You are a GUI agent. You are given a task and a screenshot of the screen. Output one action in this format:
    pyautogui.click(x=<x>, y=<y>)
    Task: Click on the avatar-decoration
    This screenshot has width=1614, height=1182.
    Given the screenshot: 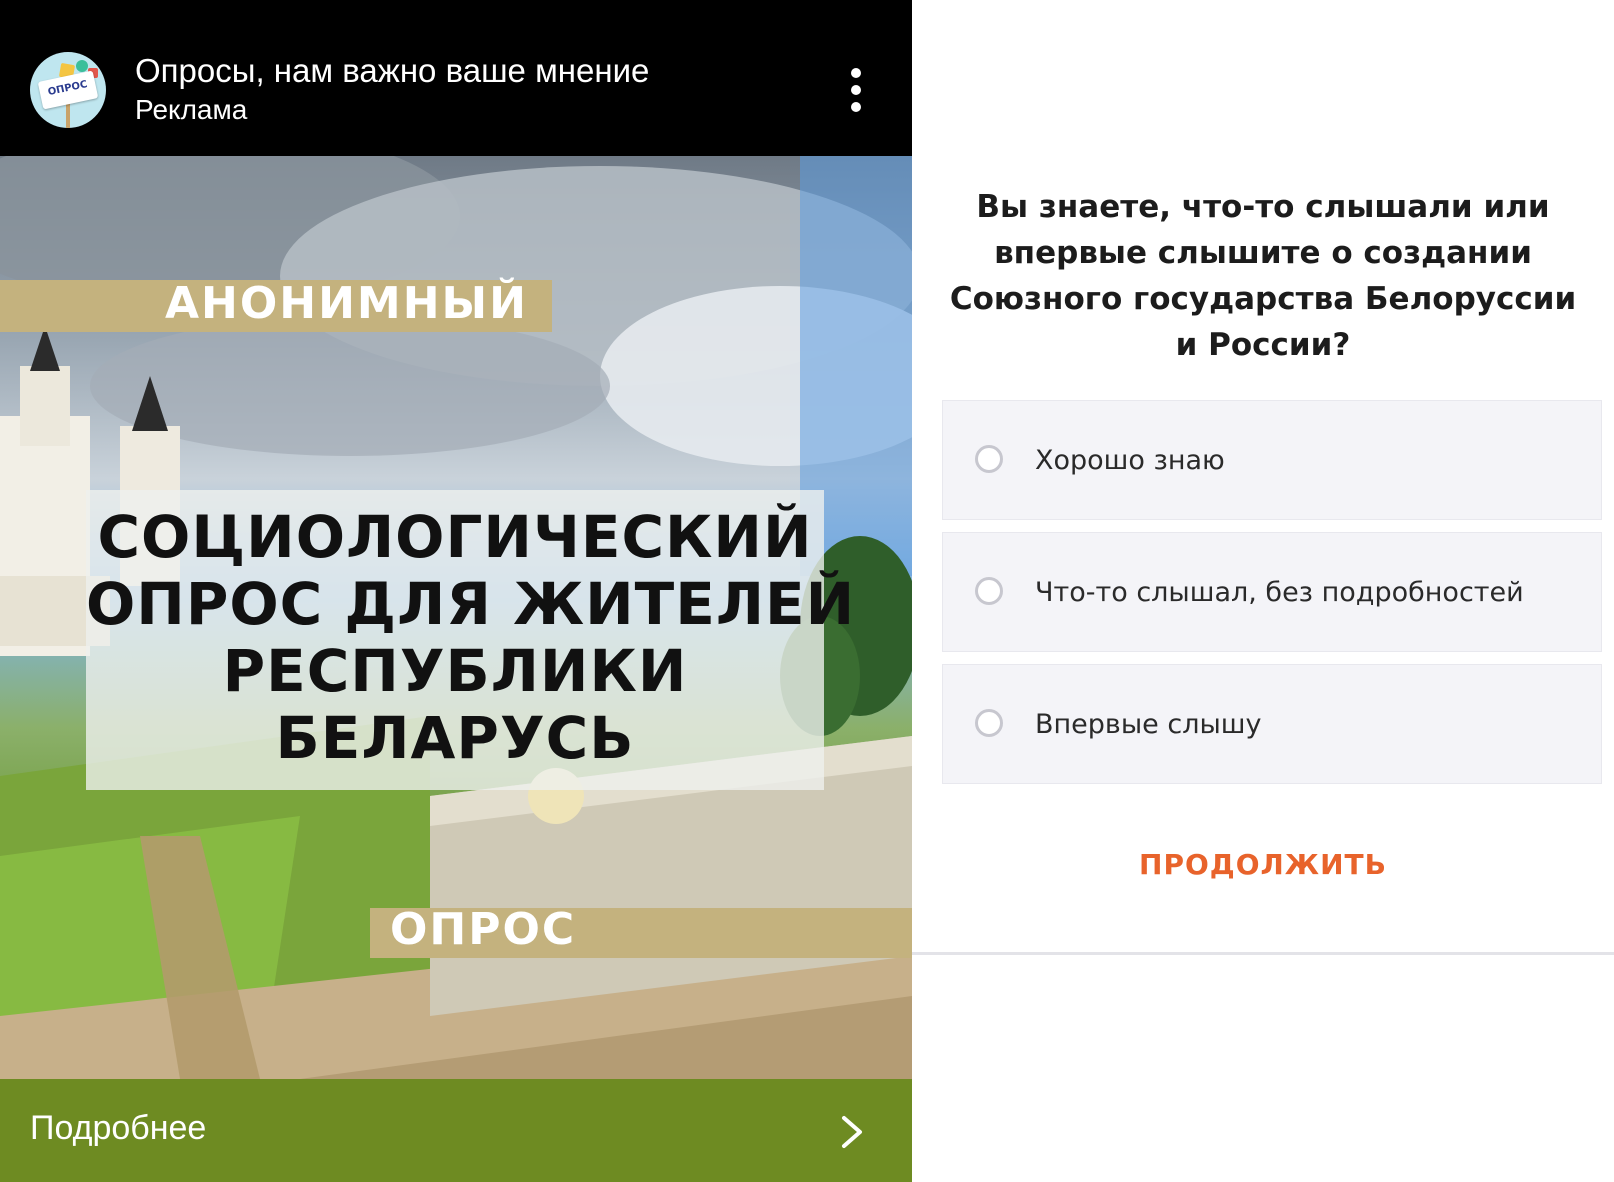 What is the action you would take?
    pyautogui.click(x=82, y=66)
    